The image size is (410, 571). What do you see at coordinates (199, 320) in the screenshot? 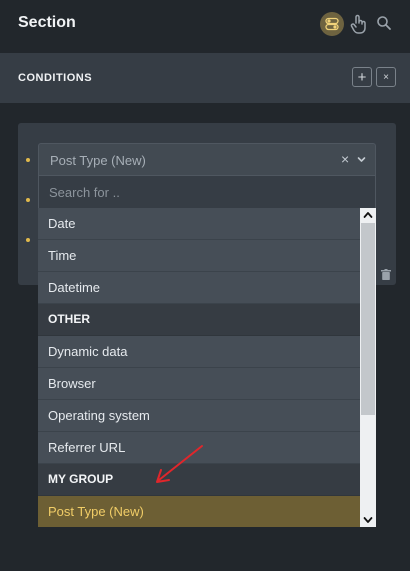
I see `group-heading-other: OTHER` at bounding box center [199, 320].